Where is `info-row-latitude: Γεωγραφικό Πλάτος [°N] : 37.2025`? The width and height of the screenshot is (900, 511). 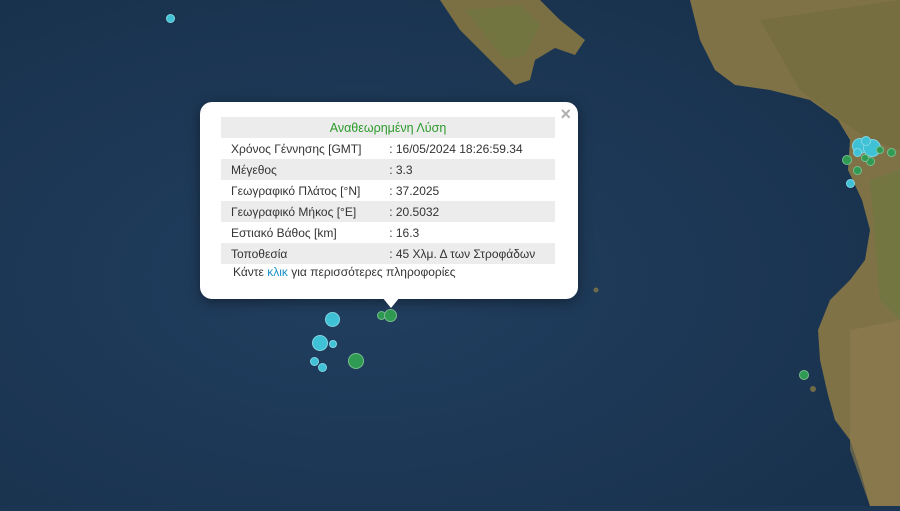
info-row-latitude: Γεωγραφικό Πλάτος [°N] : 37.2025 is located at coordinates (388, 190).